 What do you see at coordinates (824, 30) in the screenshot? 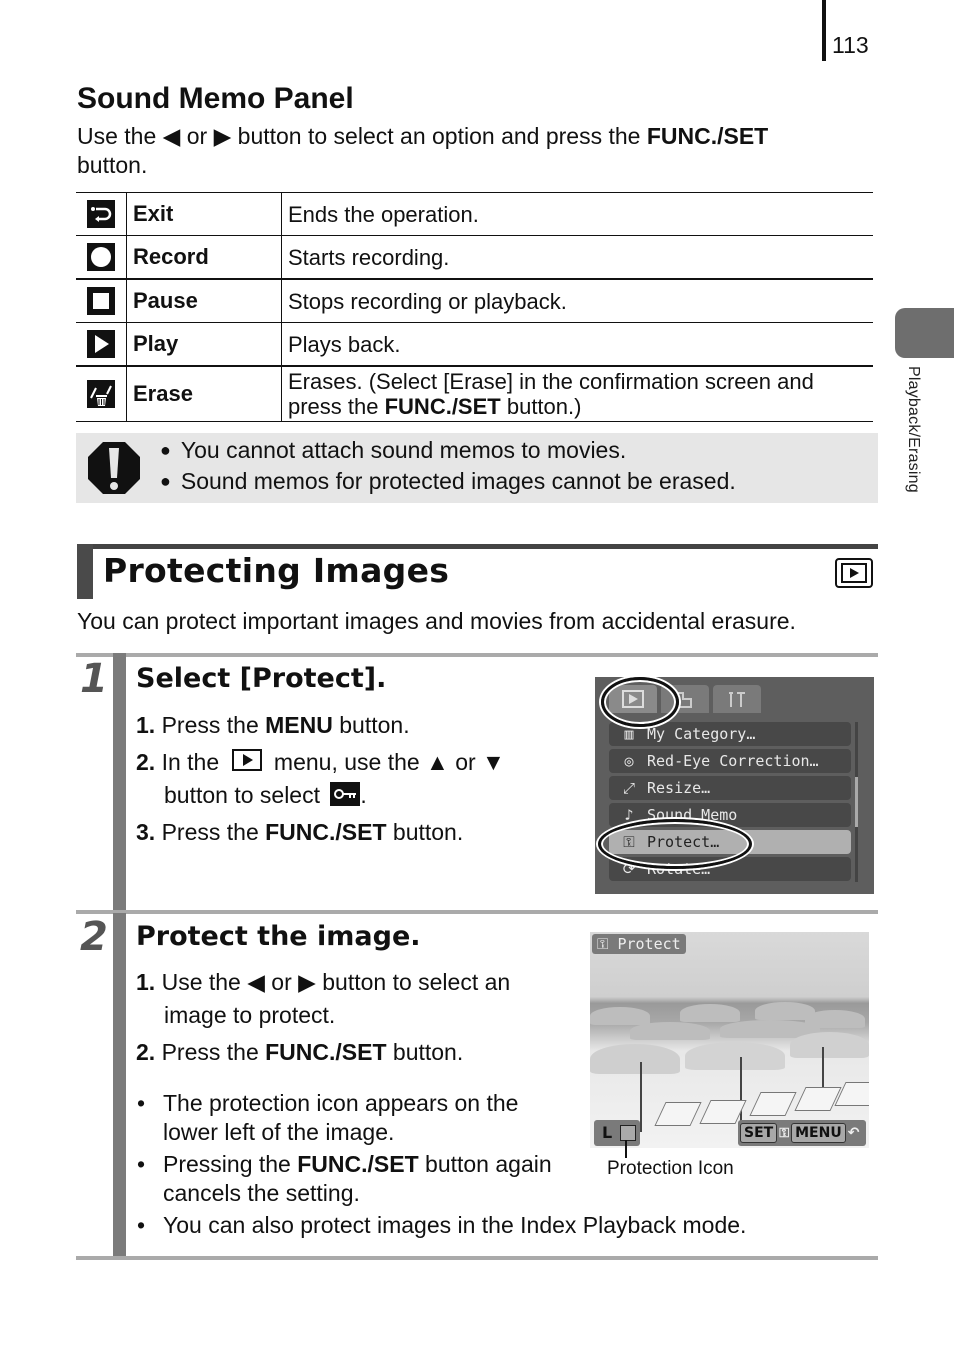
I see `page-number-bar` at bounding box center [824, 30].